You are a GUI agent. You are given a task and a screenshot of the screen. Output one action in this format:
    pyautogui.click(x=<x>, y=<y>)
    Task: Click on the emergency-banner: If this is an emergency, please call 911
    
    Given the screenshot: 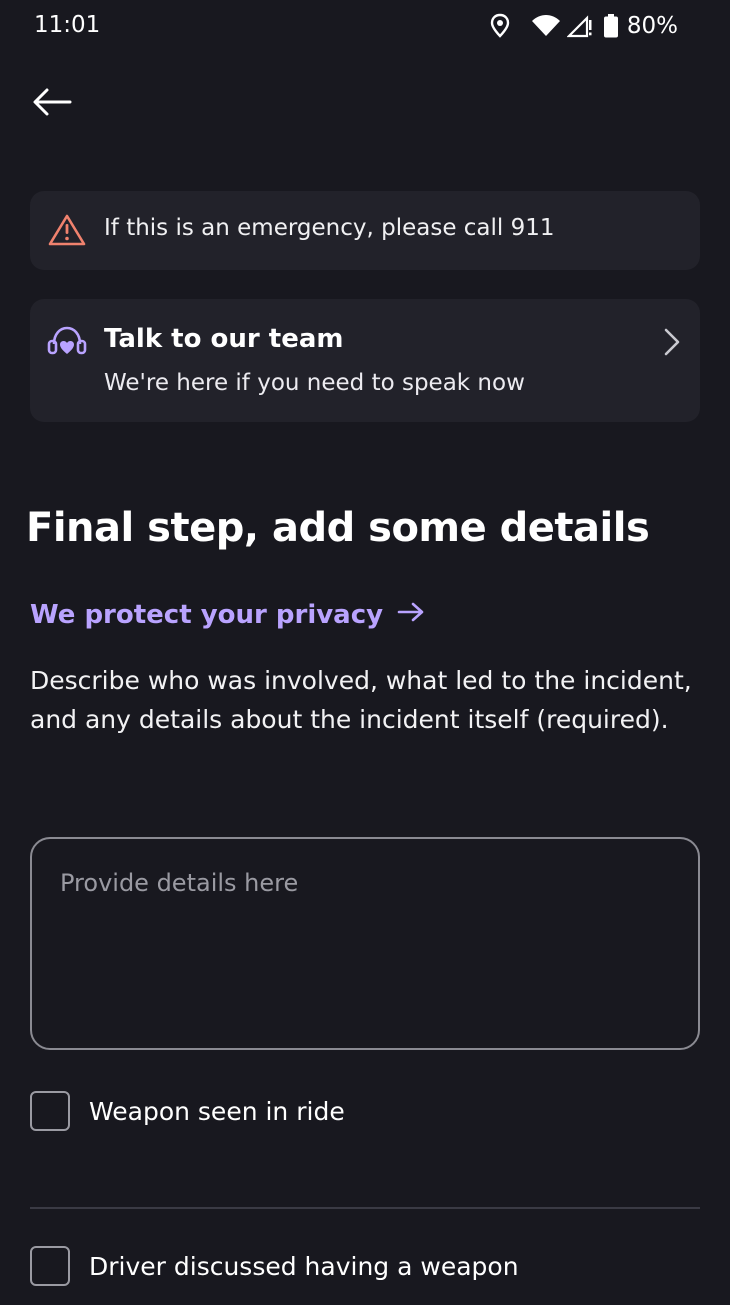 What is the action you would take?
    pyautogui.click(x=365, y=230)
    